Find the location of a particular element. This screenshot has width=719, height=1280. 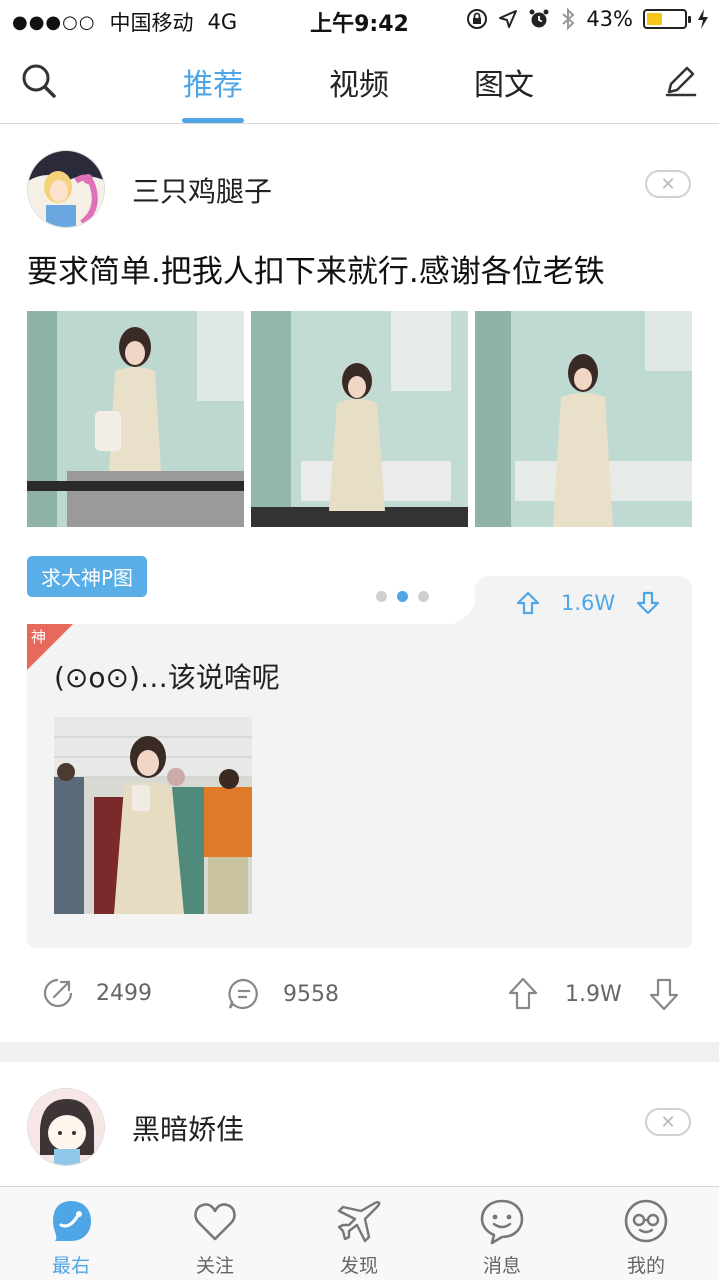

post-vote-count: 1.9W is located at coordinates (593, 994).